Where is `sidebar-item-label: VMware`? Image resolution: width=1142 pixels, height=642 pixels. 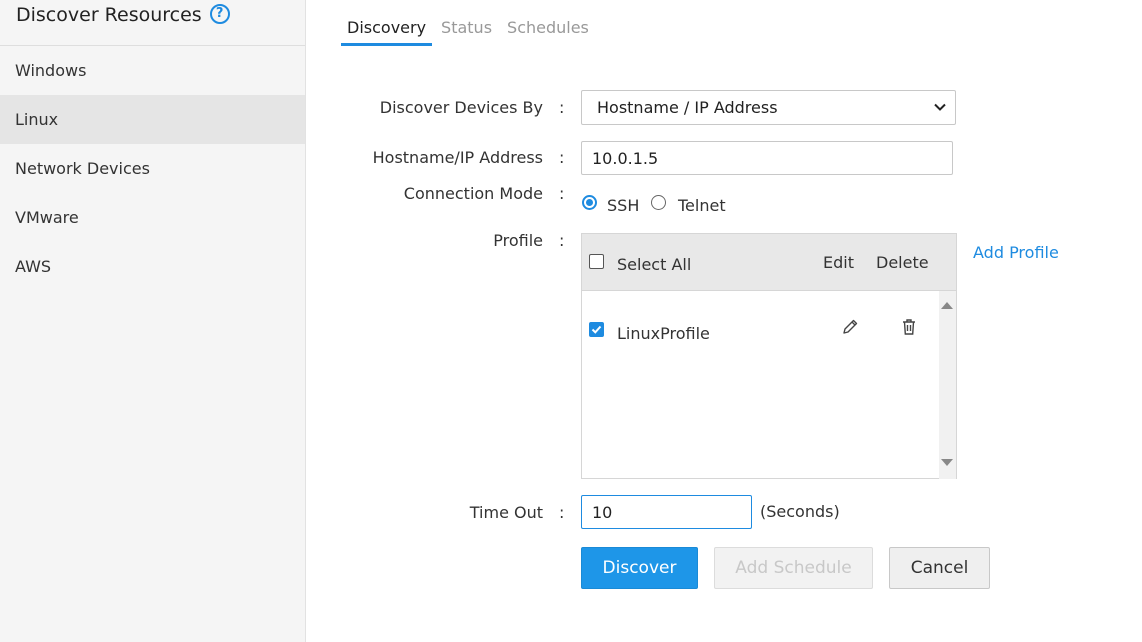 sidebar-item-label: VMware is located at coordinates (47, 217).